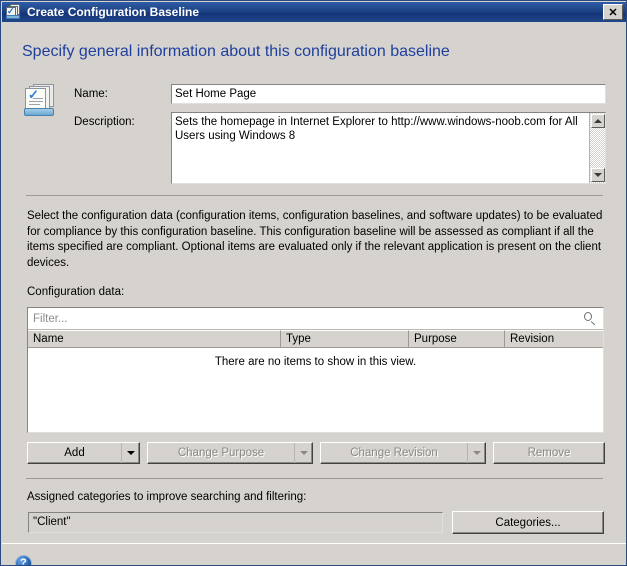 The image size is (627, 566). I want to click on configuration-baseline-icon: ✓, so click(41, 101).